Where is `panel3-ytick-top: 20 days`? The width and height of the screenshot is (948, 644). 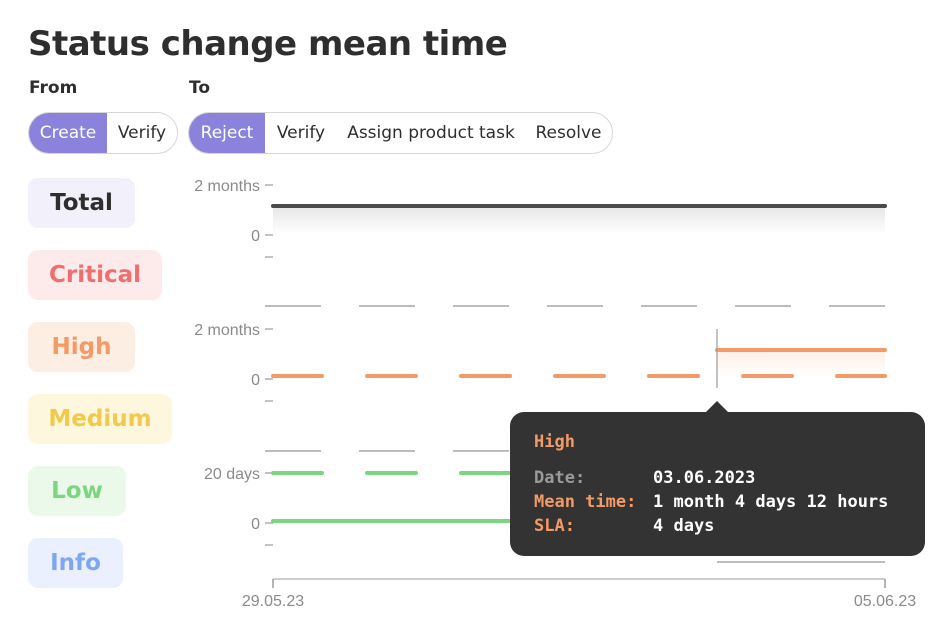 panel3-ytick-top: 20 days is located at coordinates (232, 474).